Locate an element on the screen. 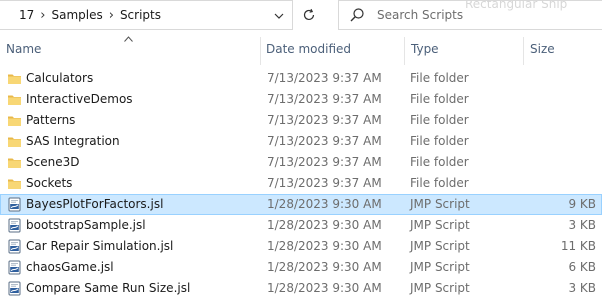 The image size is (602, 299). file-name: Sockets is located at coordinates (49, 183).